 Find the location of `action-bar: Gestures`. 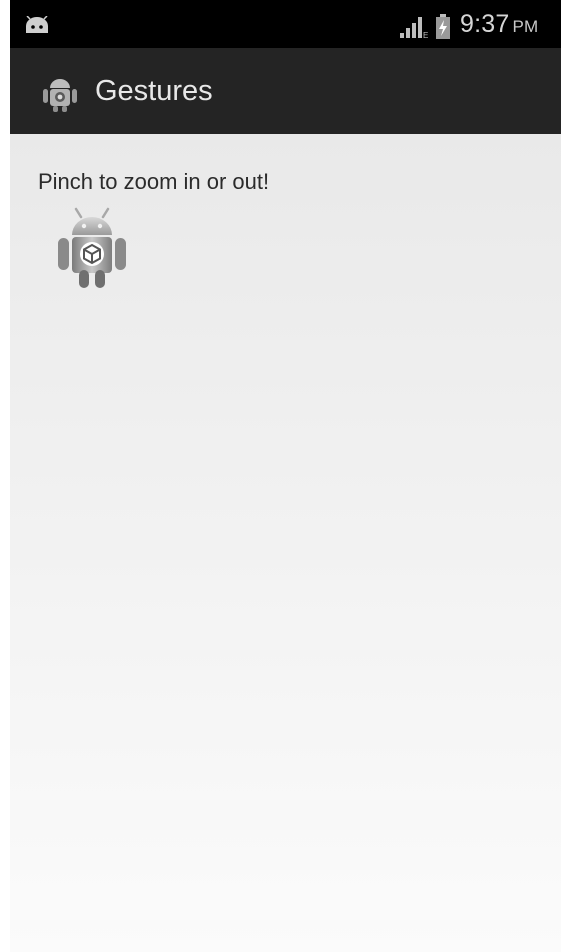

action-bar: Gestures is located at coordinates (285, 91).